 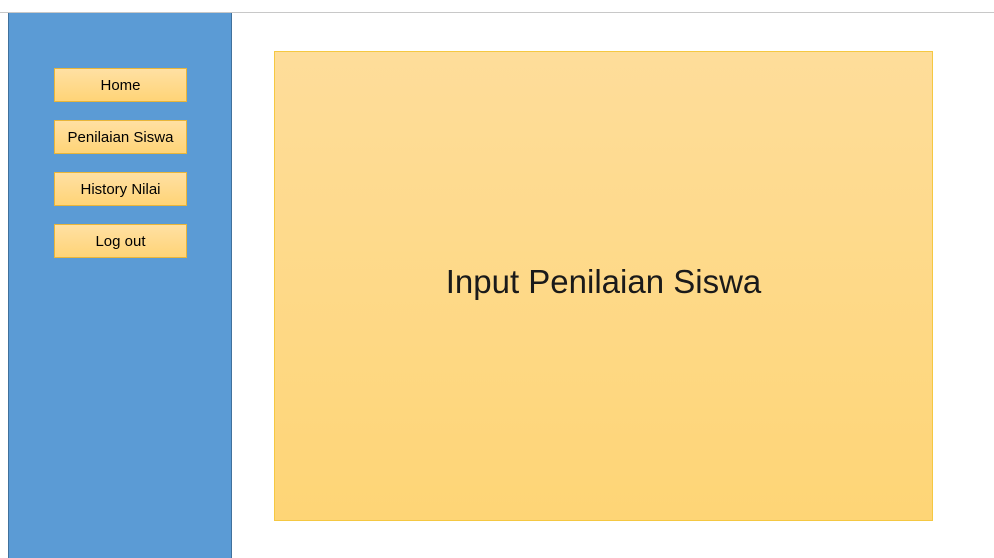 I want to click on sidebar-item-label: Home, so click(x=120, y=85).